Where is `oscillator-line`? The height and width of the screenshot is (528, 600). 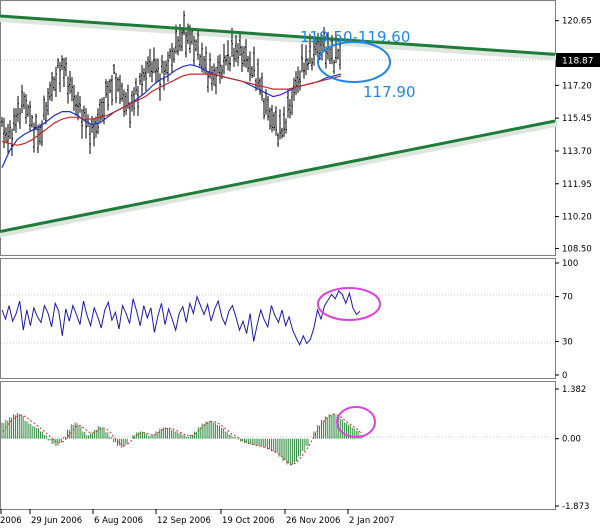 oscillator-line is located at coordinates (181, 318).